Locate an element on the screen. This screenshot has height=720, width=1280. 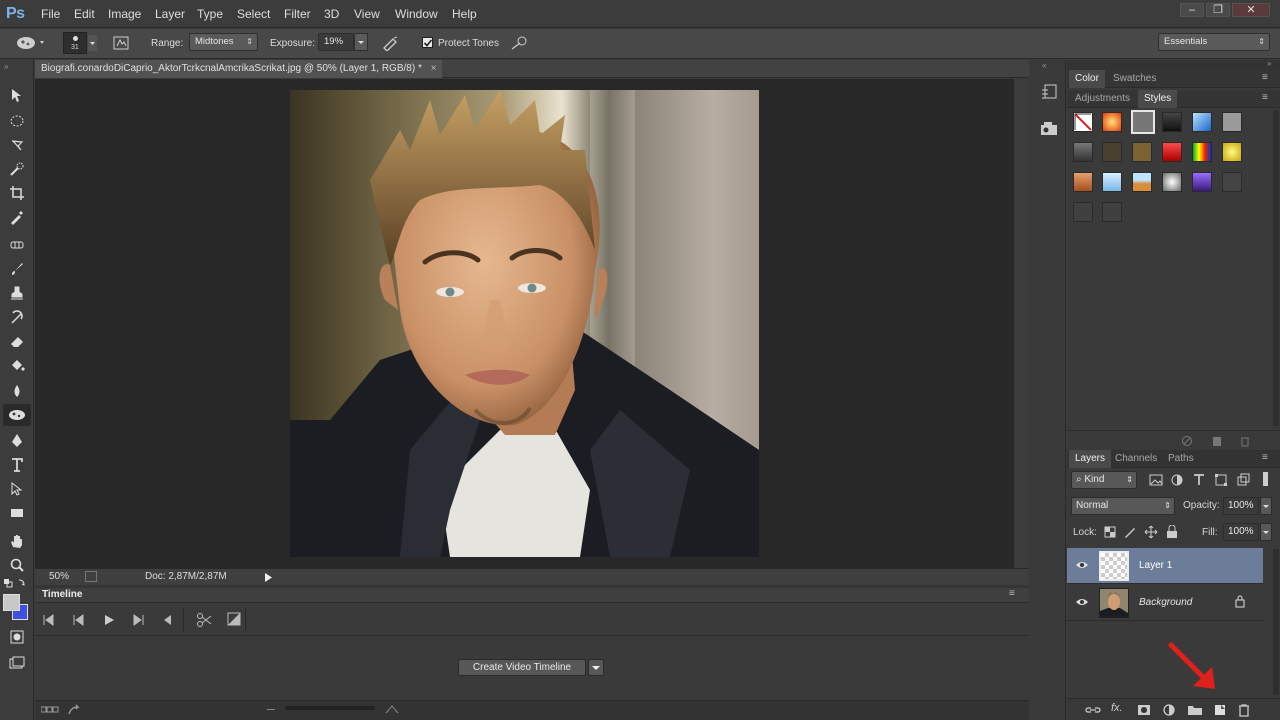
paint-bucket-tool-icon is located at coordinates (17, 365).